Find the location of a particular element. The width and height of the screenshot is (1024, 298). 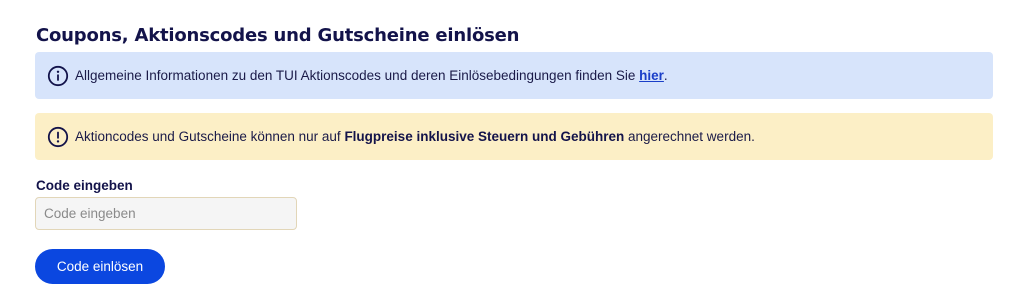

info-link-hier: hier is located at coordinates (651, 75).